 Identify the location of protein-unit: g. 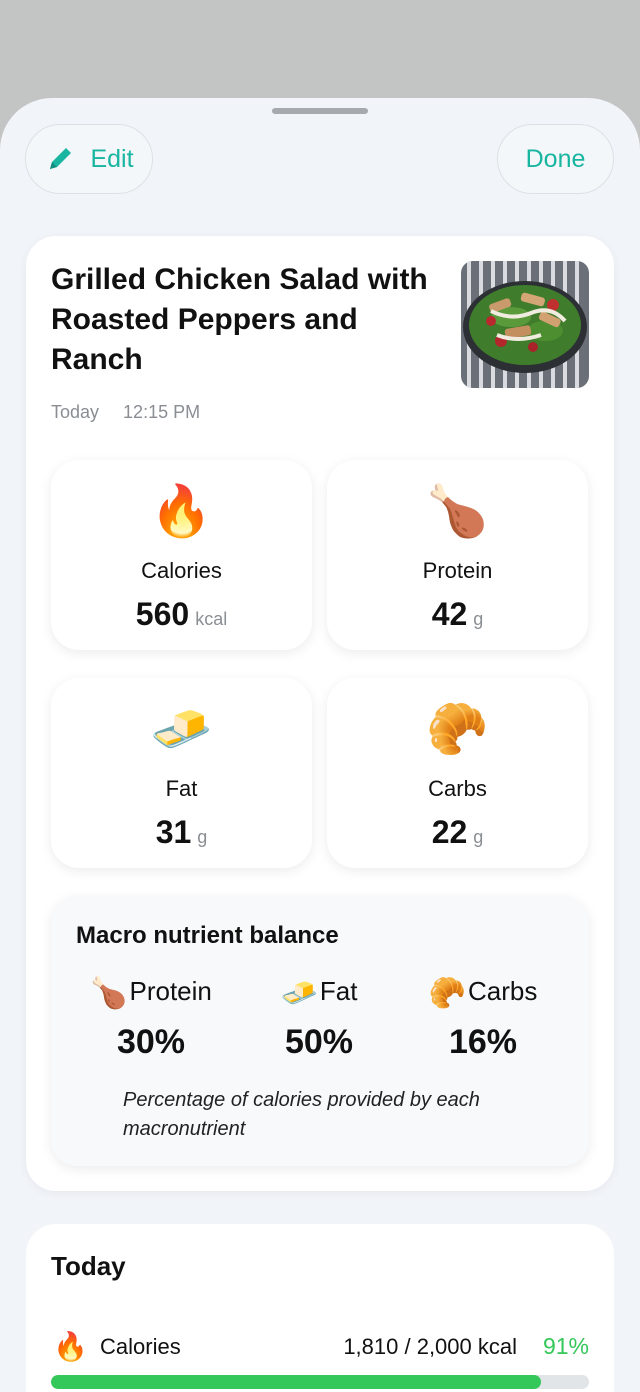
(478, 619).